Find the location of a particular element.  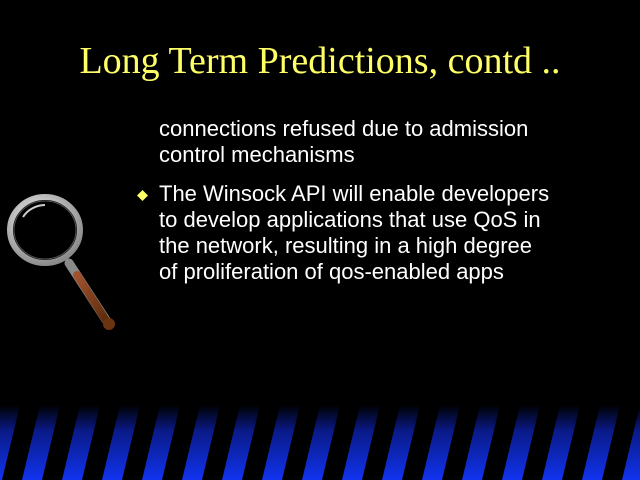

bullet-line: the network, resulting in a high degree is located at coordinates (346, 245).